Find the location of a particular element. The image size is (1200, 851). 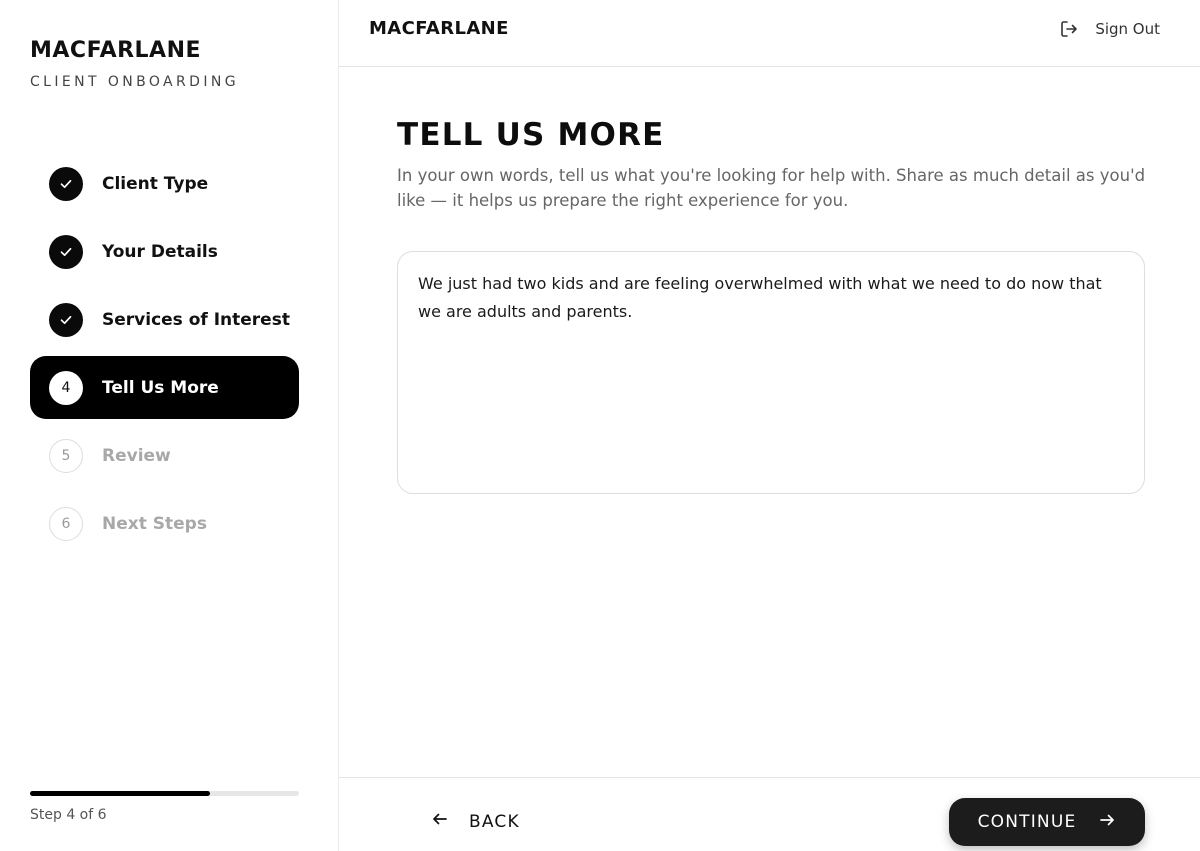

arrow-left-icon is located at coordinates (440, 821).